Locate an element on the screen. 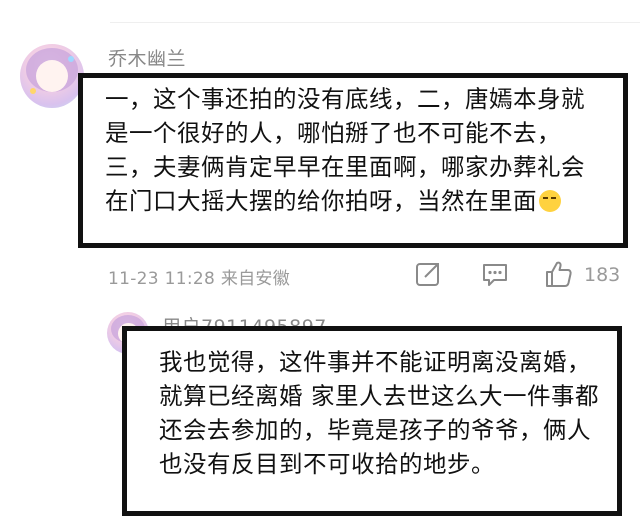 The height and width of the screenshot is (516, 640). location: 来自安徽 is located at coordinates (255, 279).